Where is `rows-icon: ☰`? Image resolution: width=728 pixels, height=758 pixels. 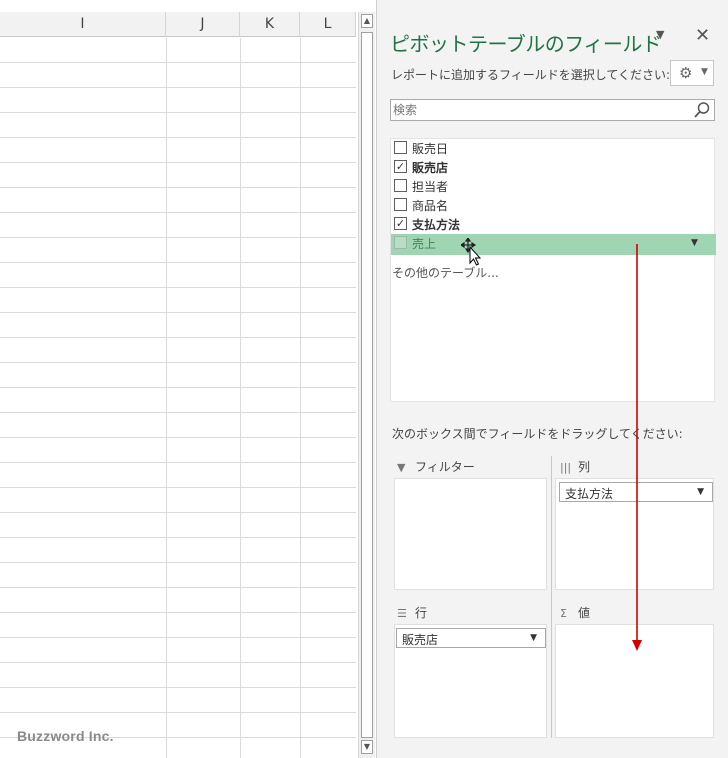
rows-icon: ☰ is located at coordinates (402, 613).